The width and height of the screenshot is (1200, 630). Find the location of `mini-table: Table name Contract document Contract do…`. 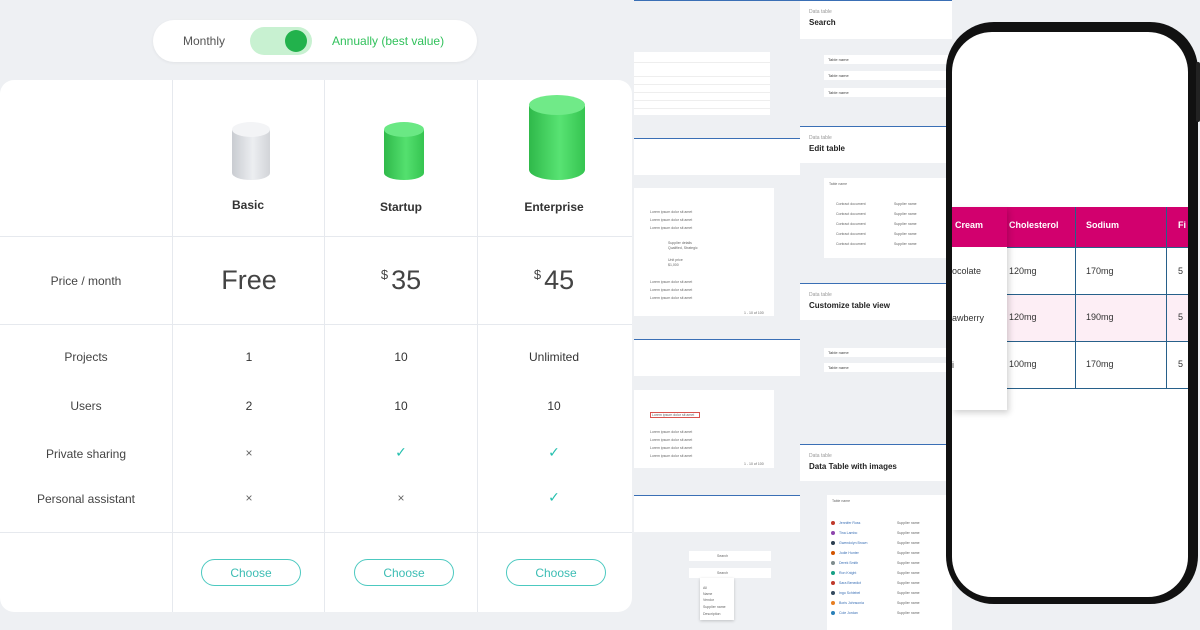

mini-table: Table name Contract document Contract do… is located at coordinates (888, 218).